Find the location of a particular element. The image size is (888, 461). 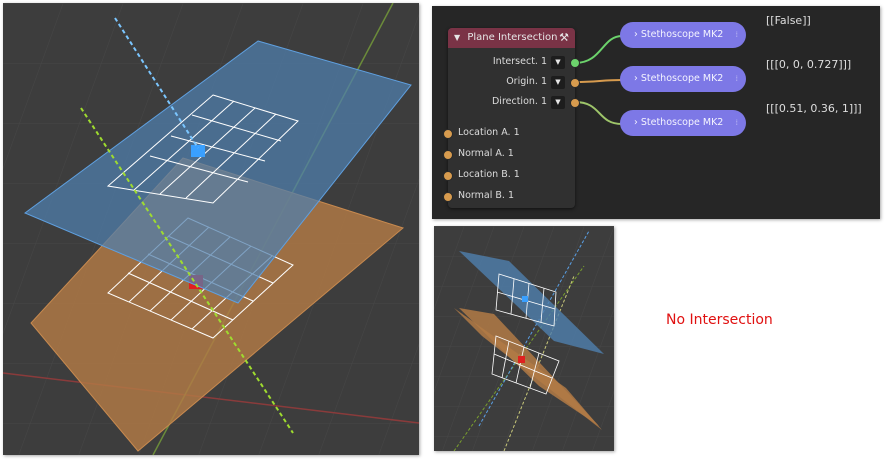

viewport-small-scene is located at coordinates (524, 338).